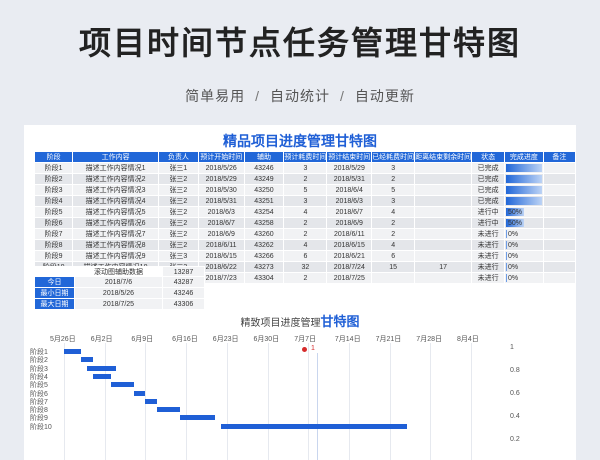 The height and width of the screenshot is (460, 600). What do you see at coordinates (514, 223) in the screenshot?
I see `progress-text: 50%` at bounding box center [514, 223].